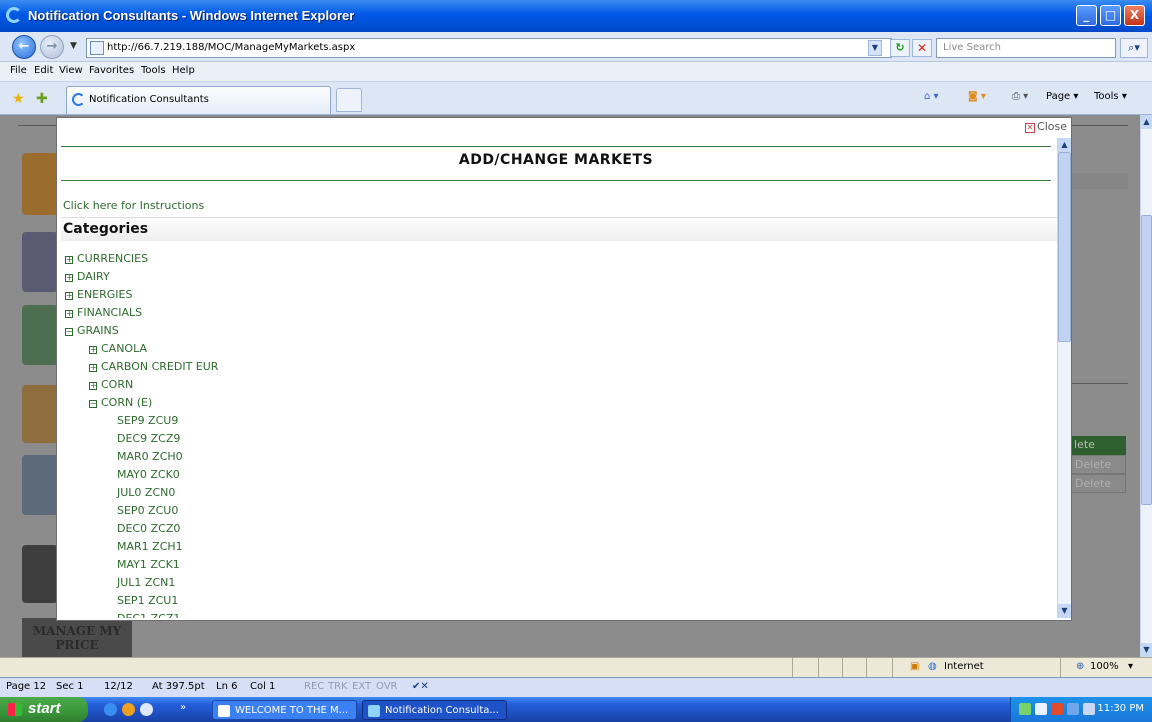  Describe the element at coordinates (386, 686) in the screenshot. I see `word-ovr: OVR` at that location.